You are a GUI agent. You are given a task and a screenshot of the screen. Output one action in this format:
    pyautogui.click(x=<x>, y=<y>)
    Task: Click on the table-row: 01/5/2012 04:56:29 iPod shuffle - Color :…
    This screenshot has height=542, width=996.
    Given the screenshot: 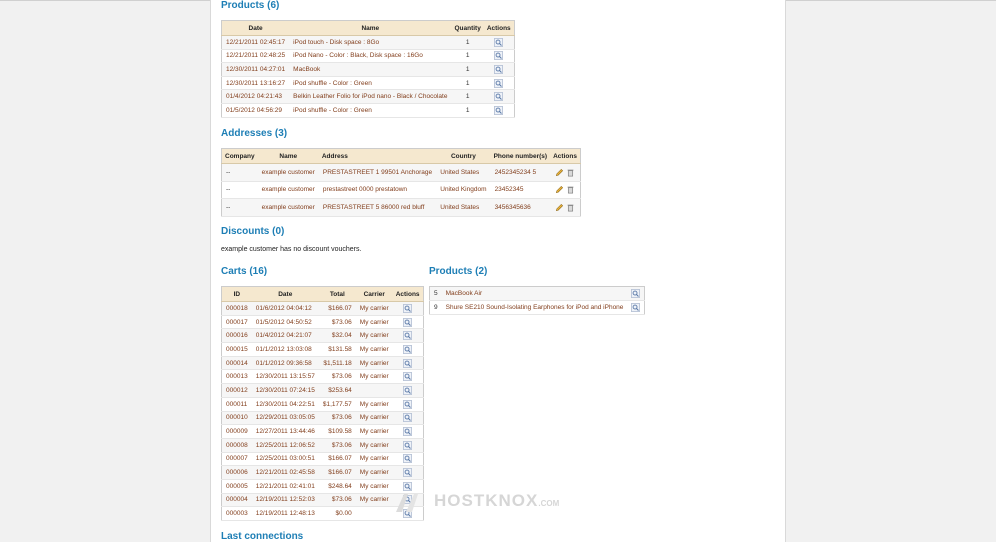 What is the action you would take?
    pyautogui.click(x=368, y=110)
    